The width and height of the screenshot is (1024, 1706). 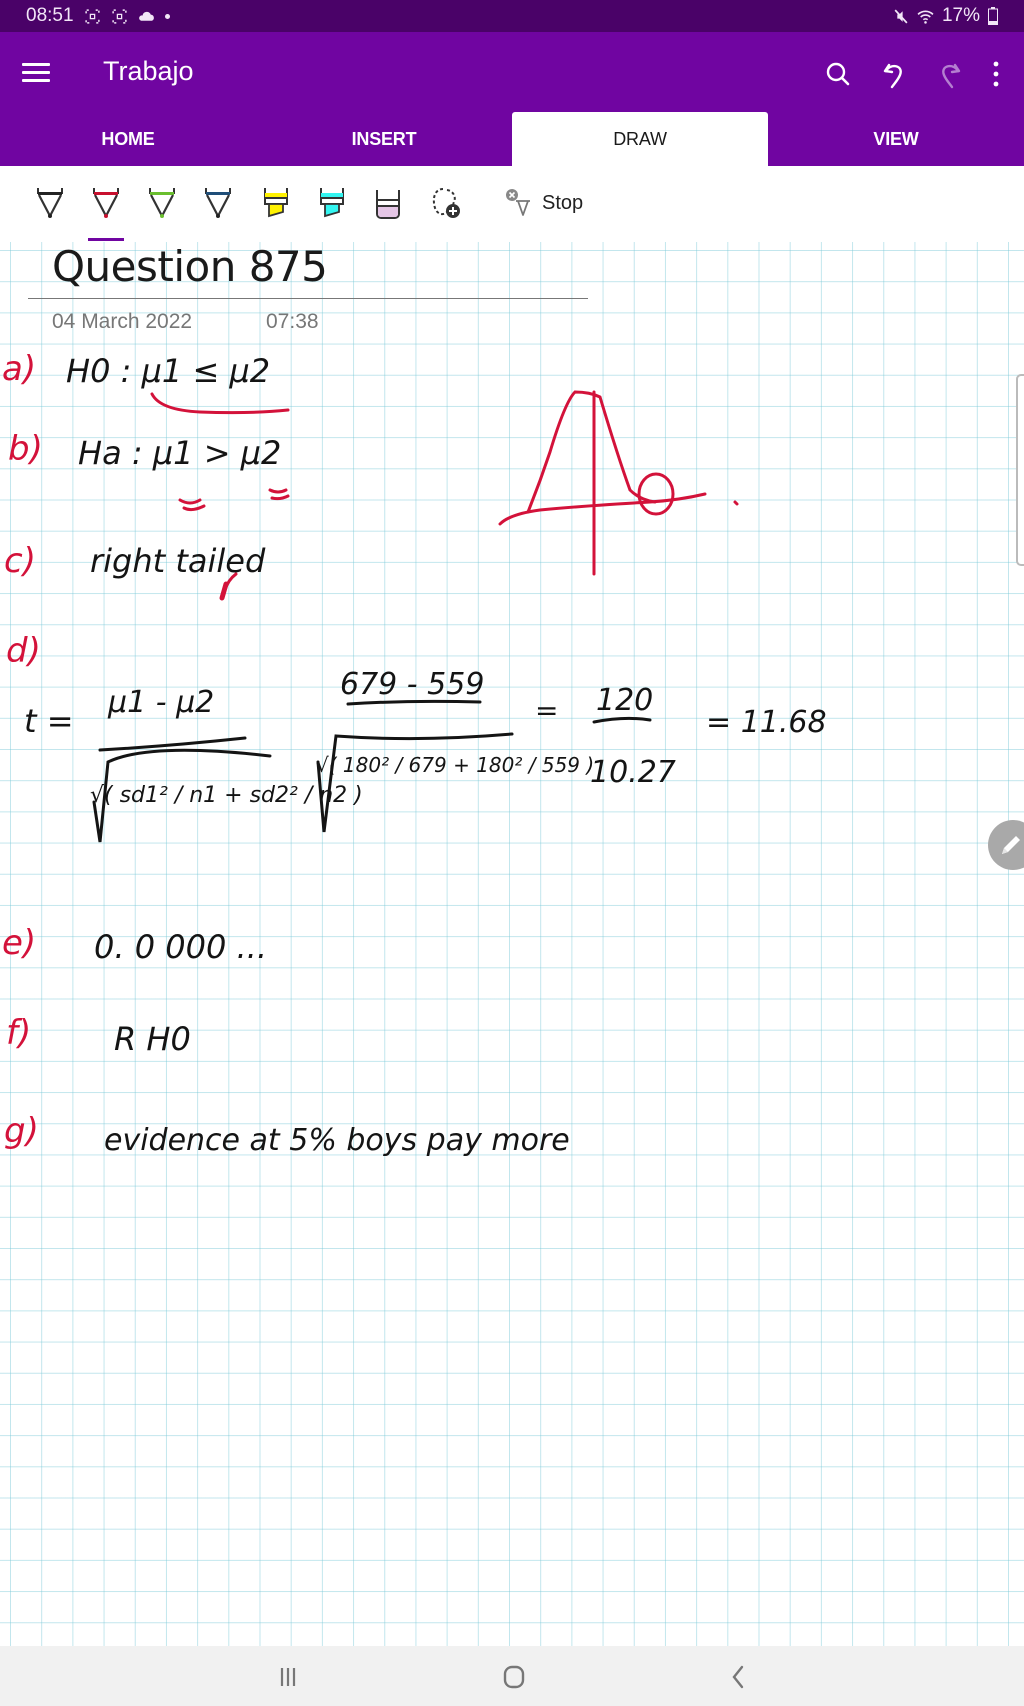 What do you see at coordinates (168, 371) in the screenshot?
I see `null-hypothesis: H0 : μ1 ≤ μ2` at bounding box center [168, 371].